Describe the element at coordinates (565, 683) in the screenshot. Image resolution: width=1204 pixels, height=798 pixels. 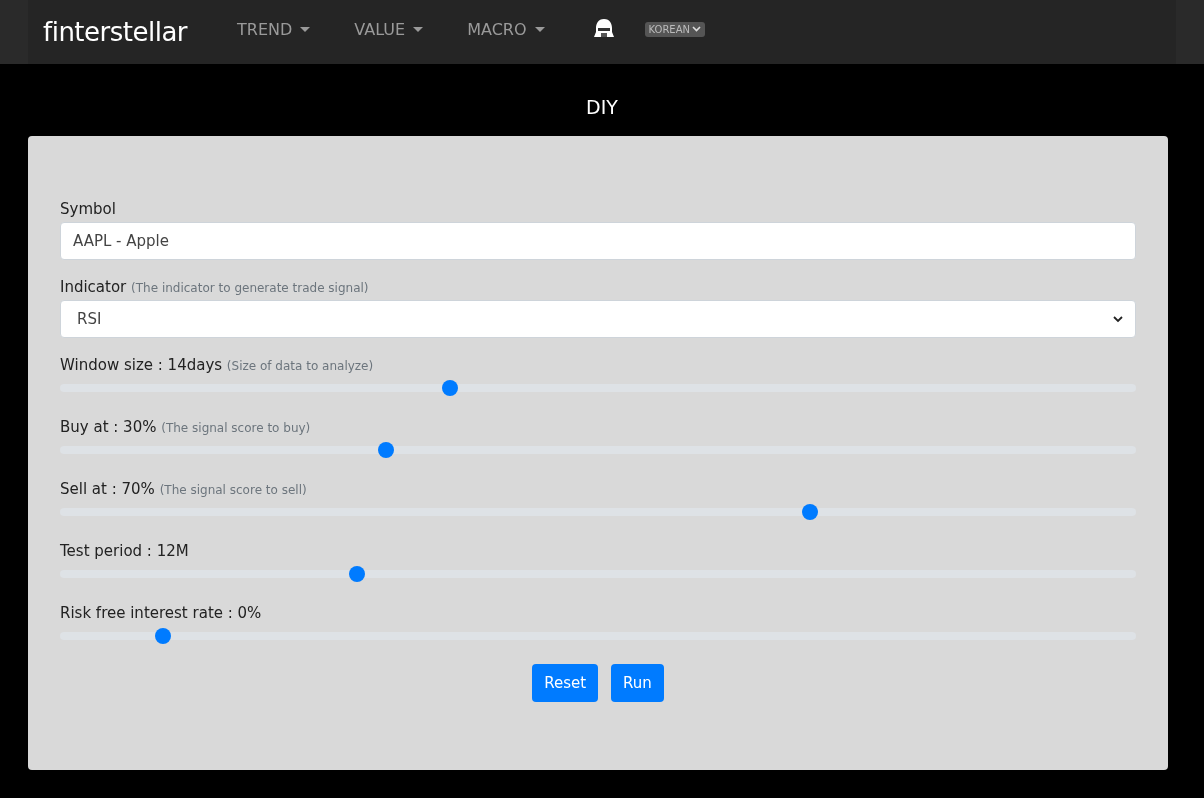
I see `action-button: Reset` at that location.